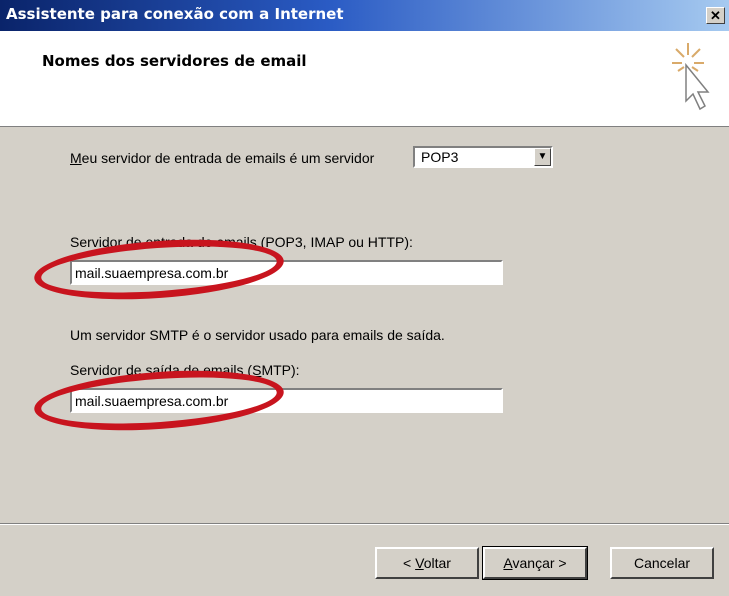  I want to click on next-button: Avançar >, so click(535, 563).